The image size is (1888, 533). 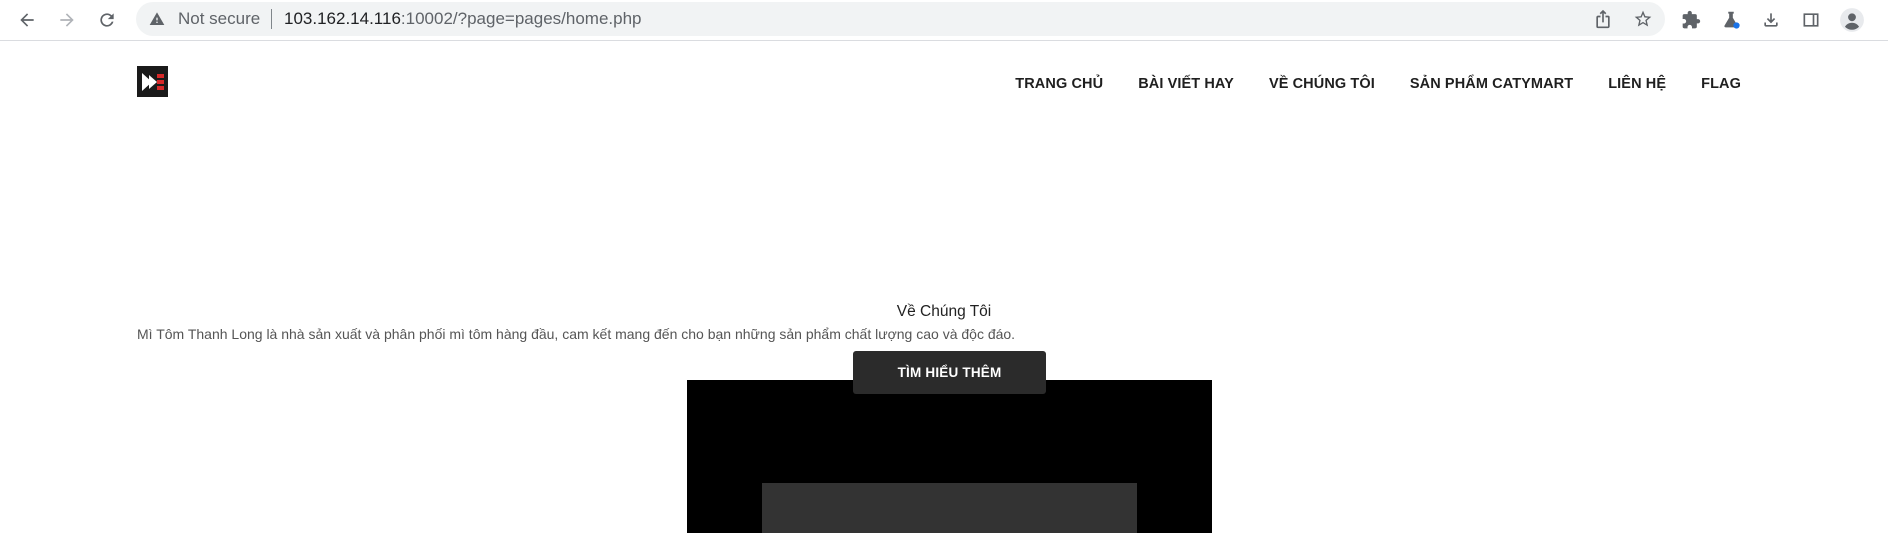 What do you see at coordinates (1186, 84) in the screenshot?
I see `nav-item-articles: BÀI VIẾT HAY` at bounding box center [1186, 84].